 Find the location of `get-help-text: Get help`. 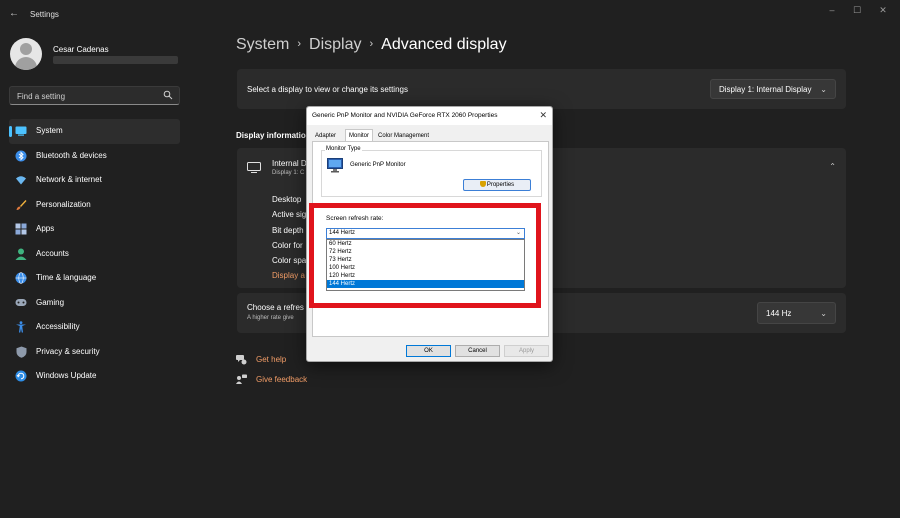

get-help-text: Get help is located at coordinates (271, 359).